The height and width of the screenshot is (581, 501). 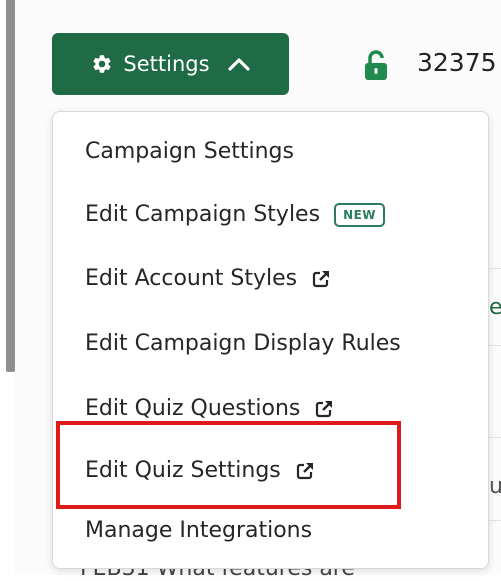 I want to click on menu-item-edit-campaign-display-rules: Edit Campaign Display Rules, so click(x=243, y=343).